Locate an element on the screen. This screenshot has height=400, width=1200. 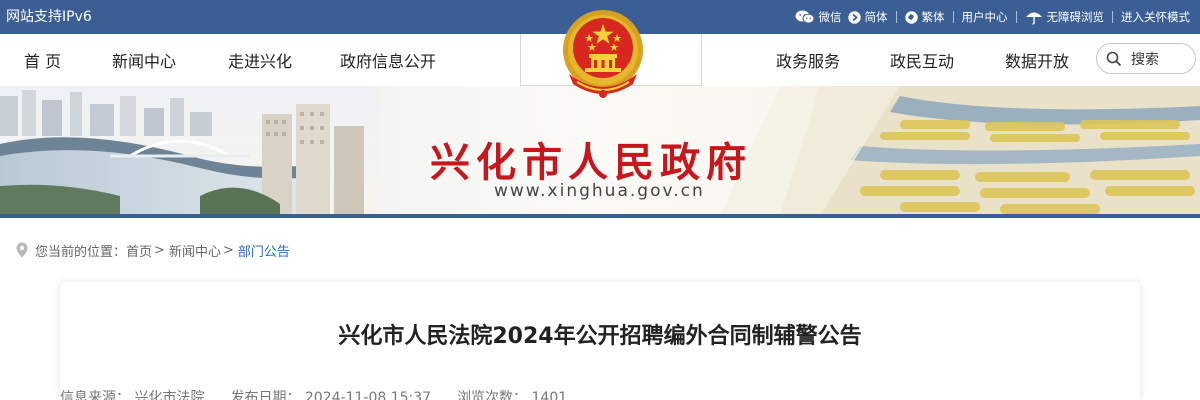
article-title: 兴化市人民法院2024年公开招聘编外合同制辅警公告 is located at coordinates (600, 336).